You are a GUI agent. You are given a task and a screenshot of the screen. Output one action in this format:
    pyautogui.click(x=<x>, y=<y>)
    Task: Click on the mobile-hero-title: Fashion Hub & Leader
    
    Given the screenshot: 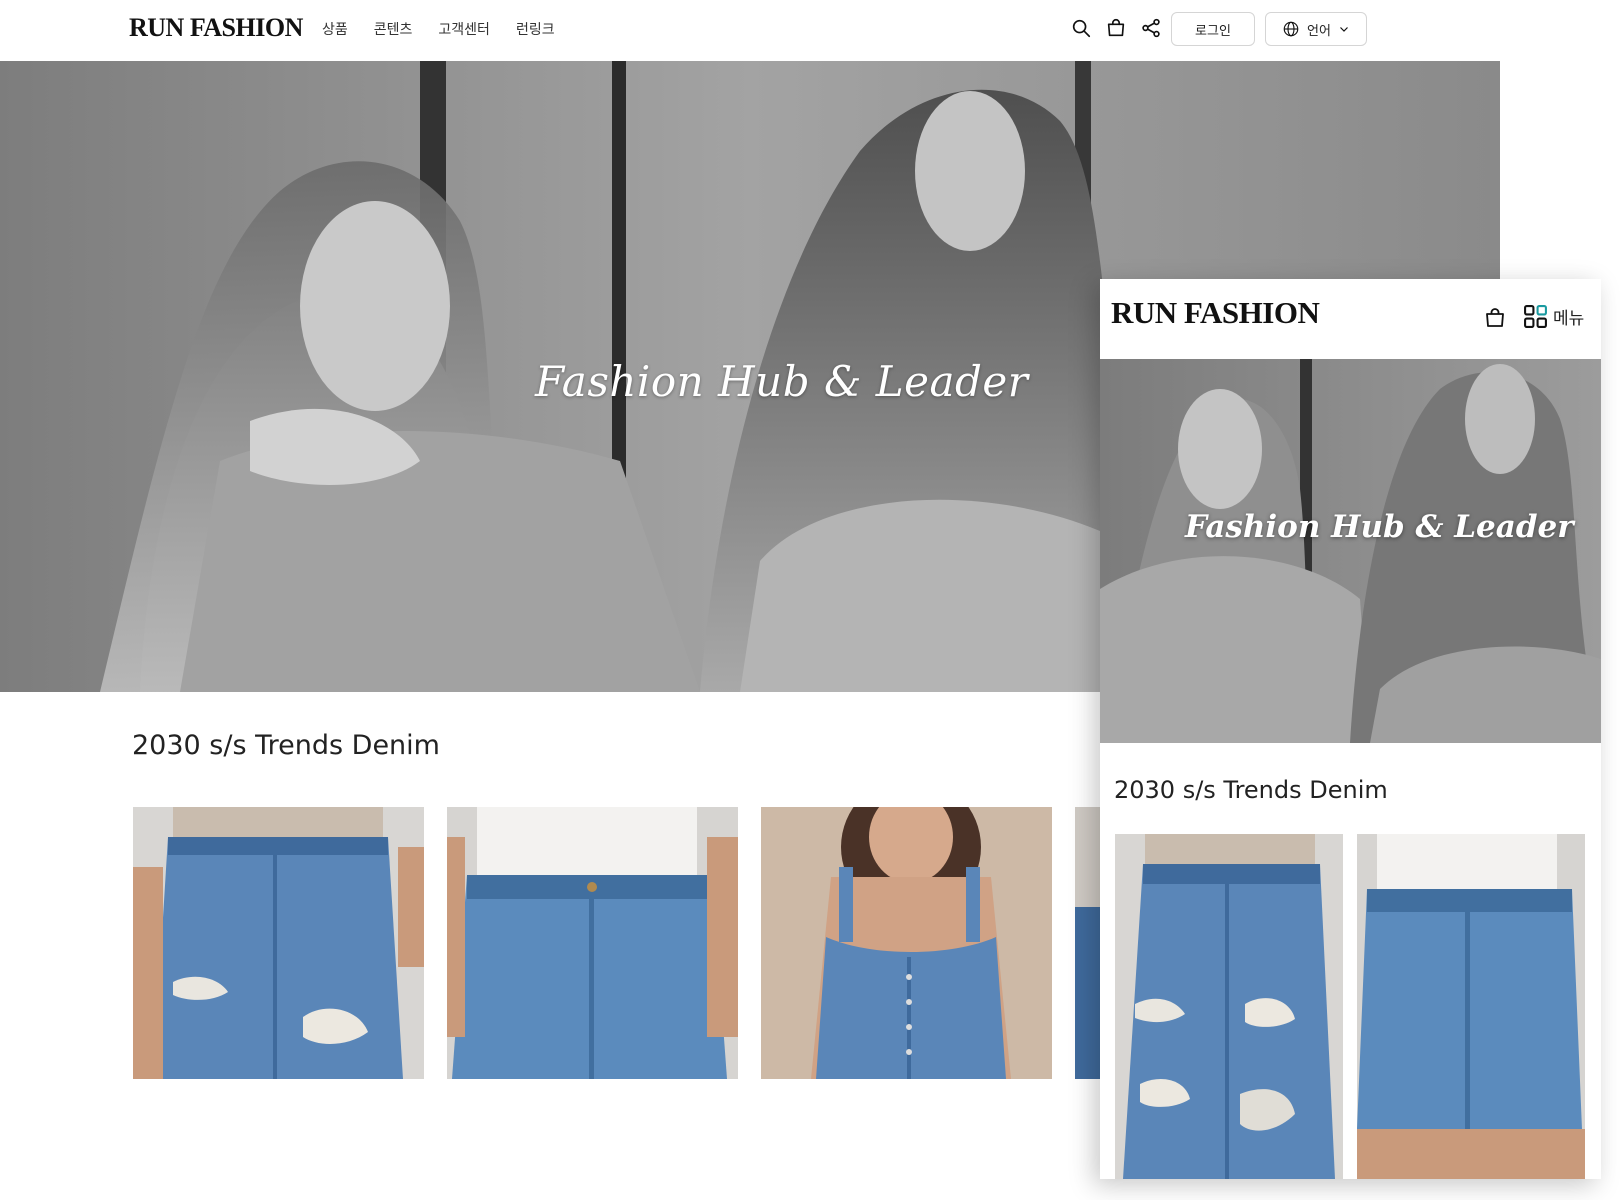 What is the action you would take?
    pyautogui.click(x=1379, y=527)
    